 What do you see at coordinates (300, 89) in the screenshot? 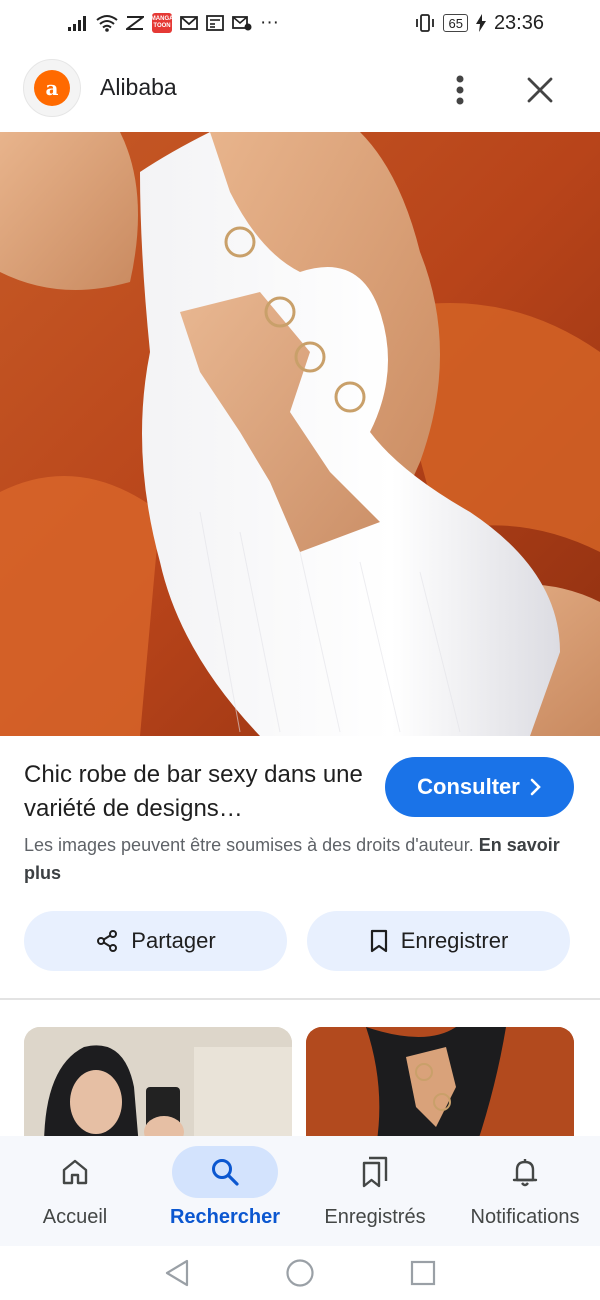
I see `app-header: a Alibaba` at bounding box center [300, 89].